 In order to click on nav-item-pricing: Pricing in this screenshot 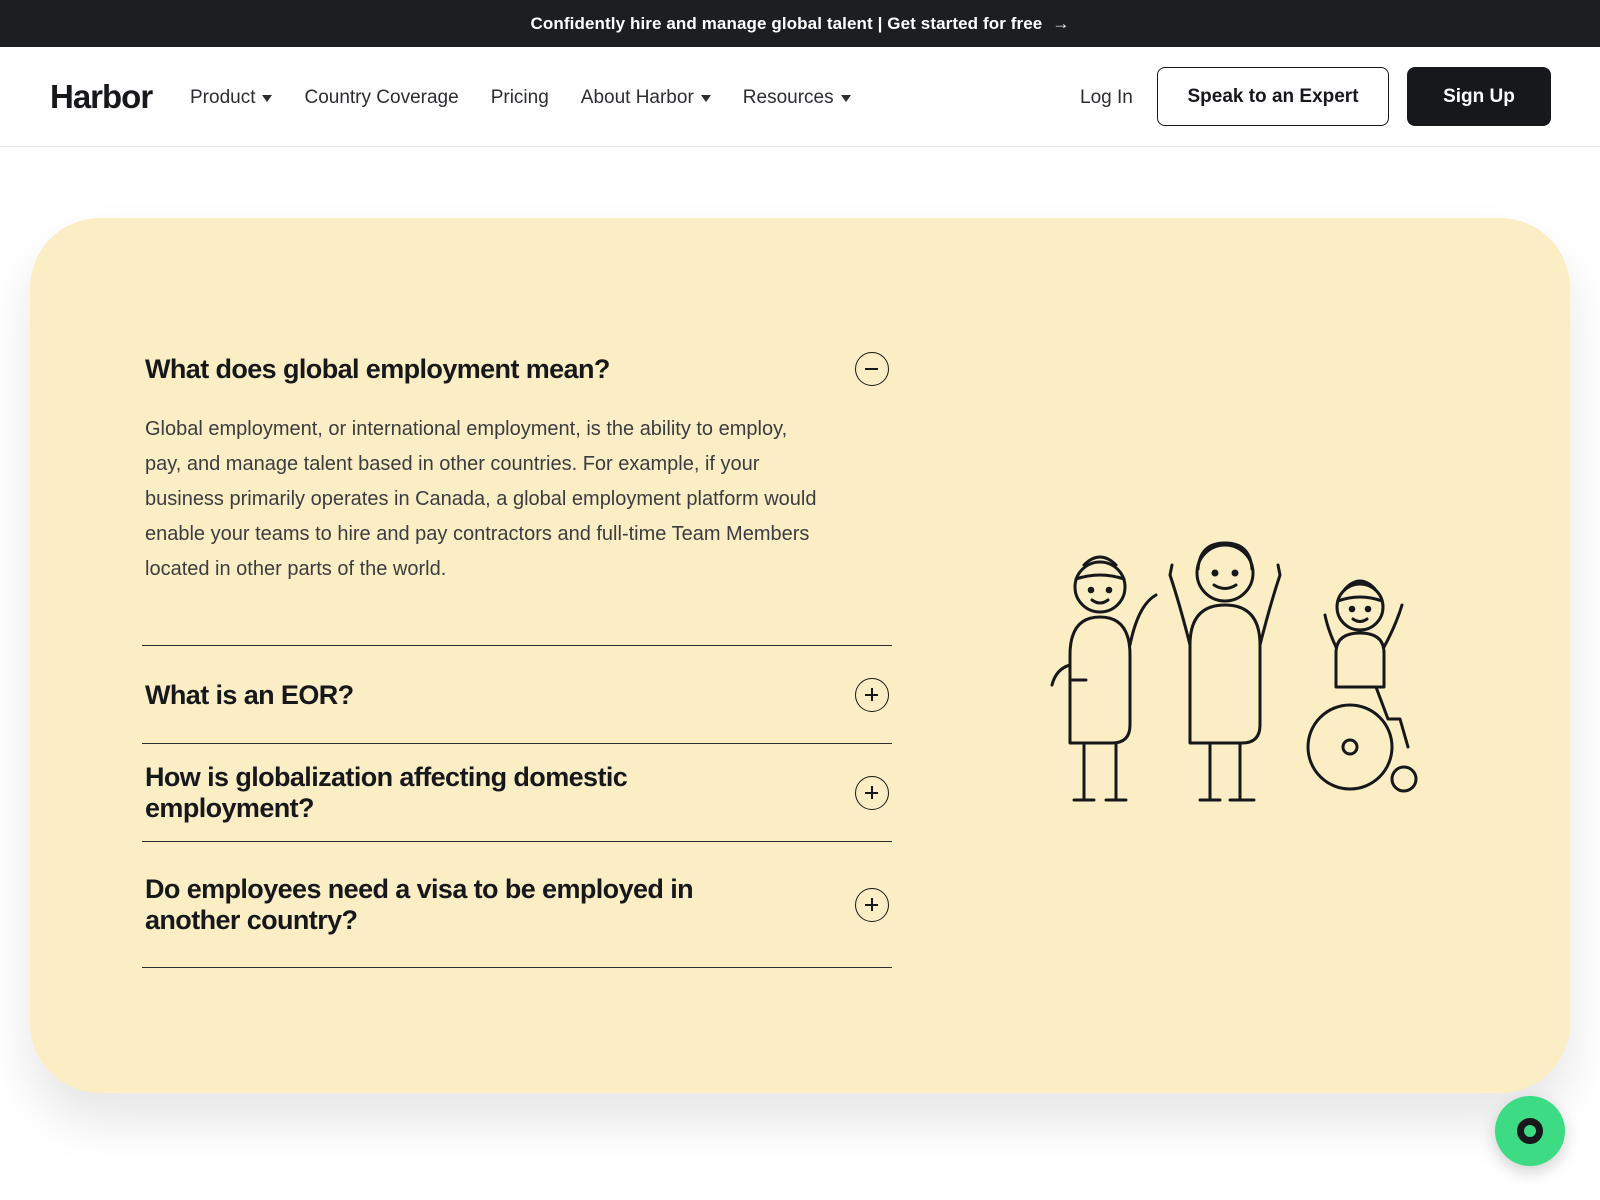, I will do `click(520, 98)`.